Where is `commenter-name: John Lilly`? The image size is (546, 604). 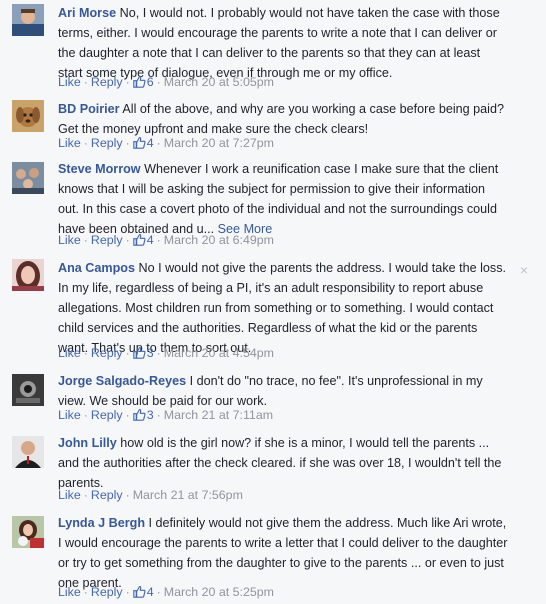 commenter-name: John Lilly is located at coordinates (87, 443).